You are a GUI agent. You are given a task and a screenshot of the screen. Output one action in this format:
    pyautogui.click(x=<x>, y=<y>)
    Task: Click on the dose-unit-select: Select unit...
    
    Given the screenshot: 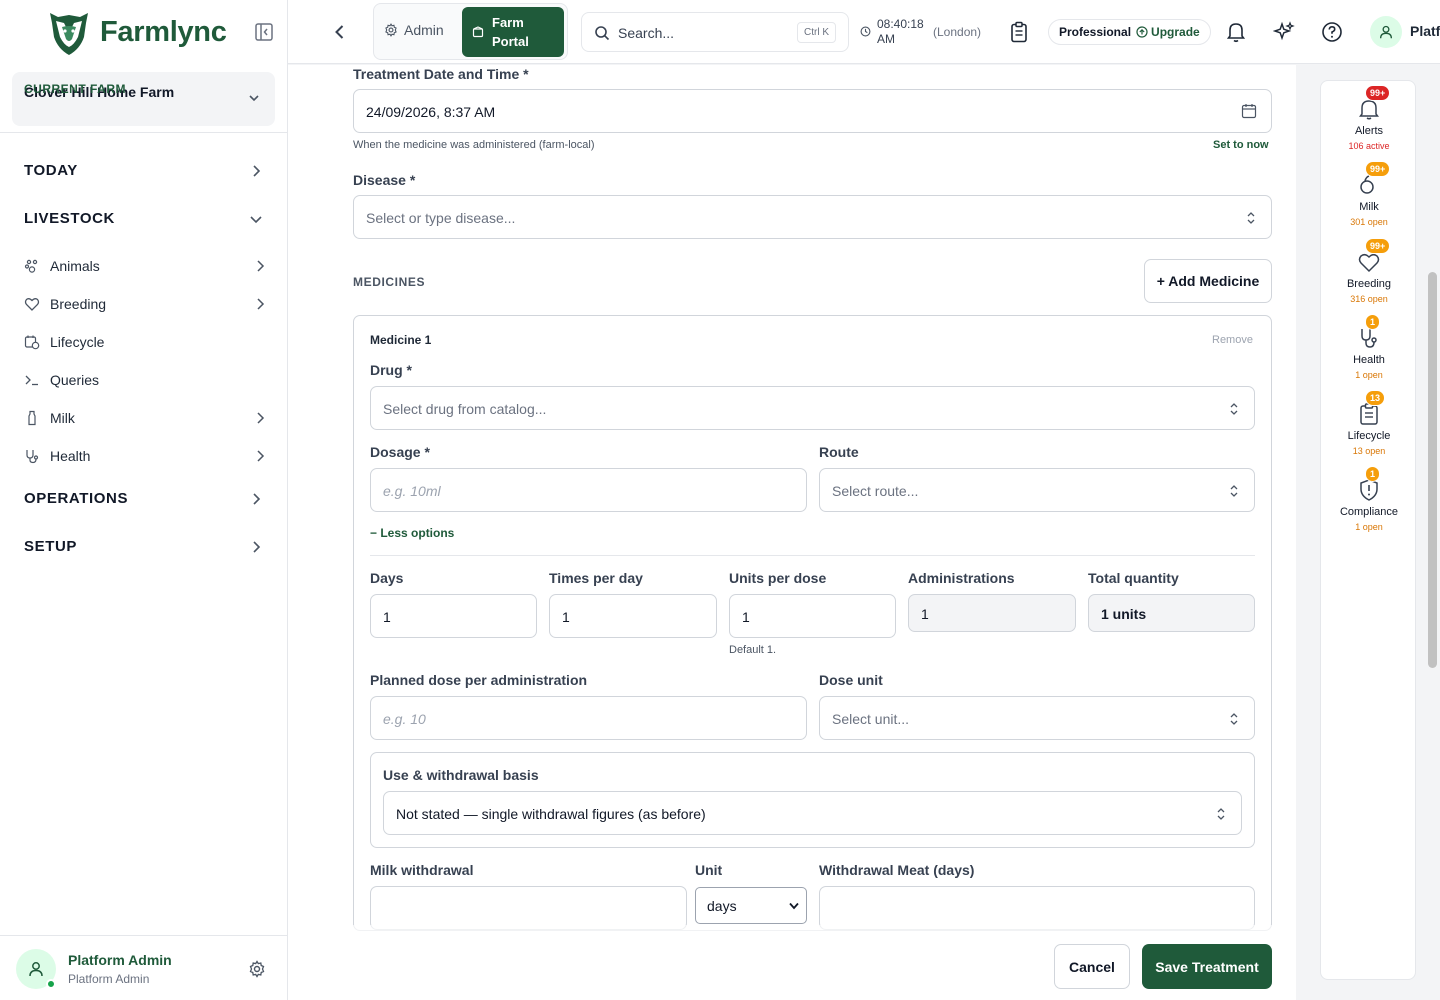 What is the action you would take?
    pyautogui.click(x=1037, y=718)
    